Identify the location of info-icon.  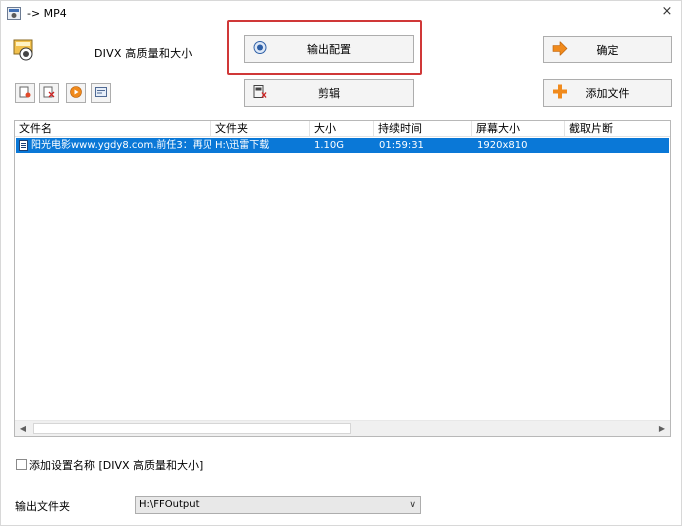
(101, 93).